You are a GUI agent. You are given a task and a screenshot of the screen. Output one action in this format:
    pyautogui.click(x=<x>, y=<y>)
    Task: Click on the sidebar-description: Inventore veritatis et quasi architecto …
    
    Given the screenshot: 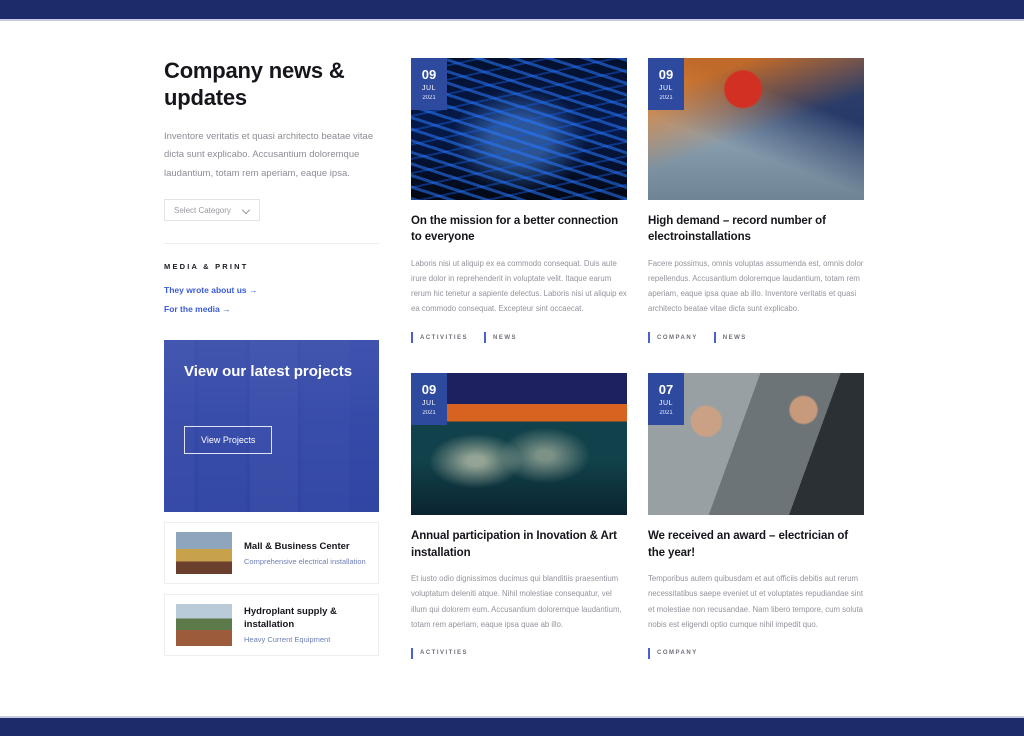 What is the action you would take?
    pyautogui.click(x=269, y=154)
    